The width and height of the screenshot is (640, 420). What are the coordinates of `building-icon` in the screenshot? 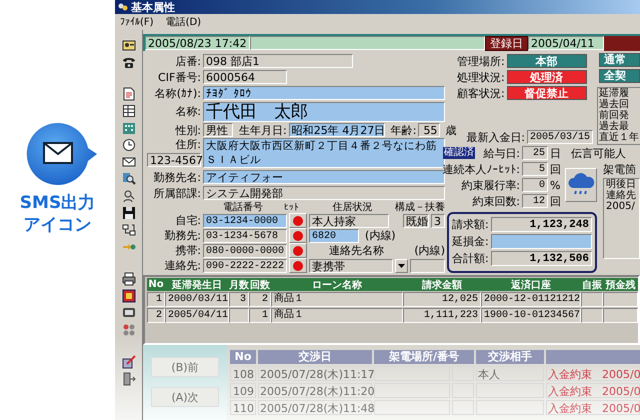 It's located at (129, 128).